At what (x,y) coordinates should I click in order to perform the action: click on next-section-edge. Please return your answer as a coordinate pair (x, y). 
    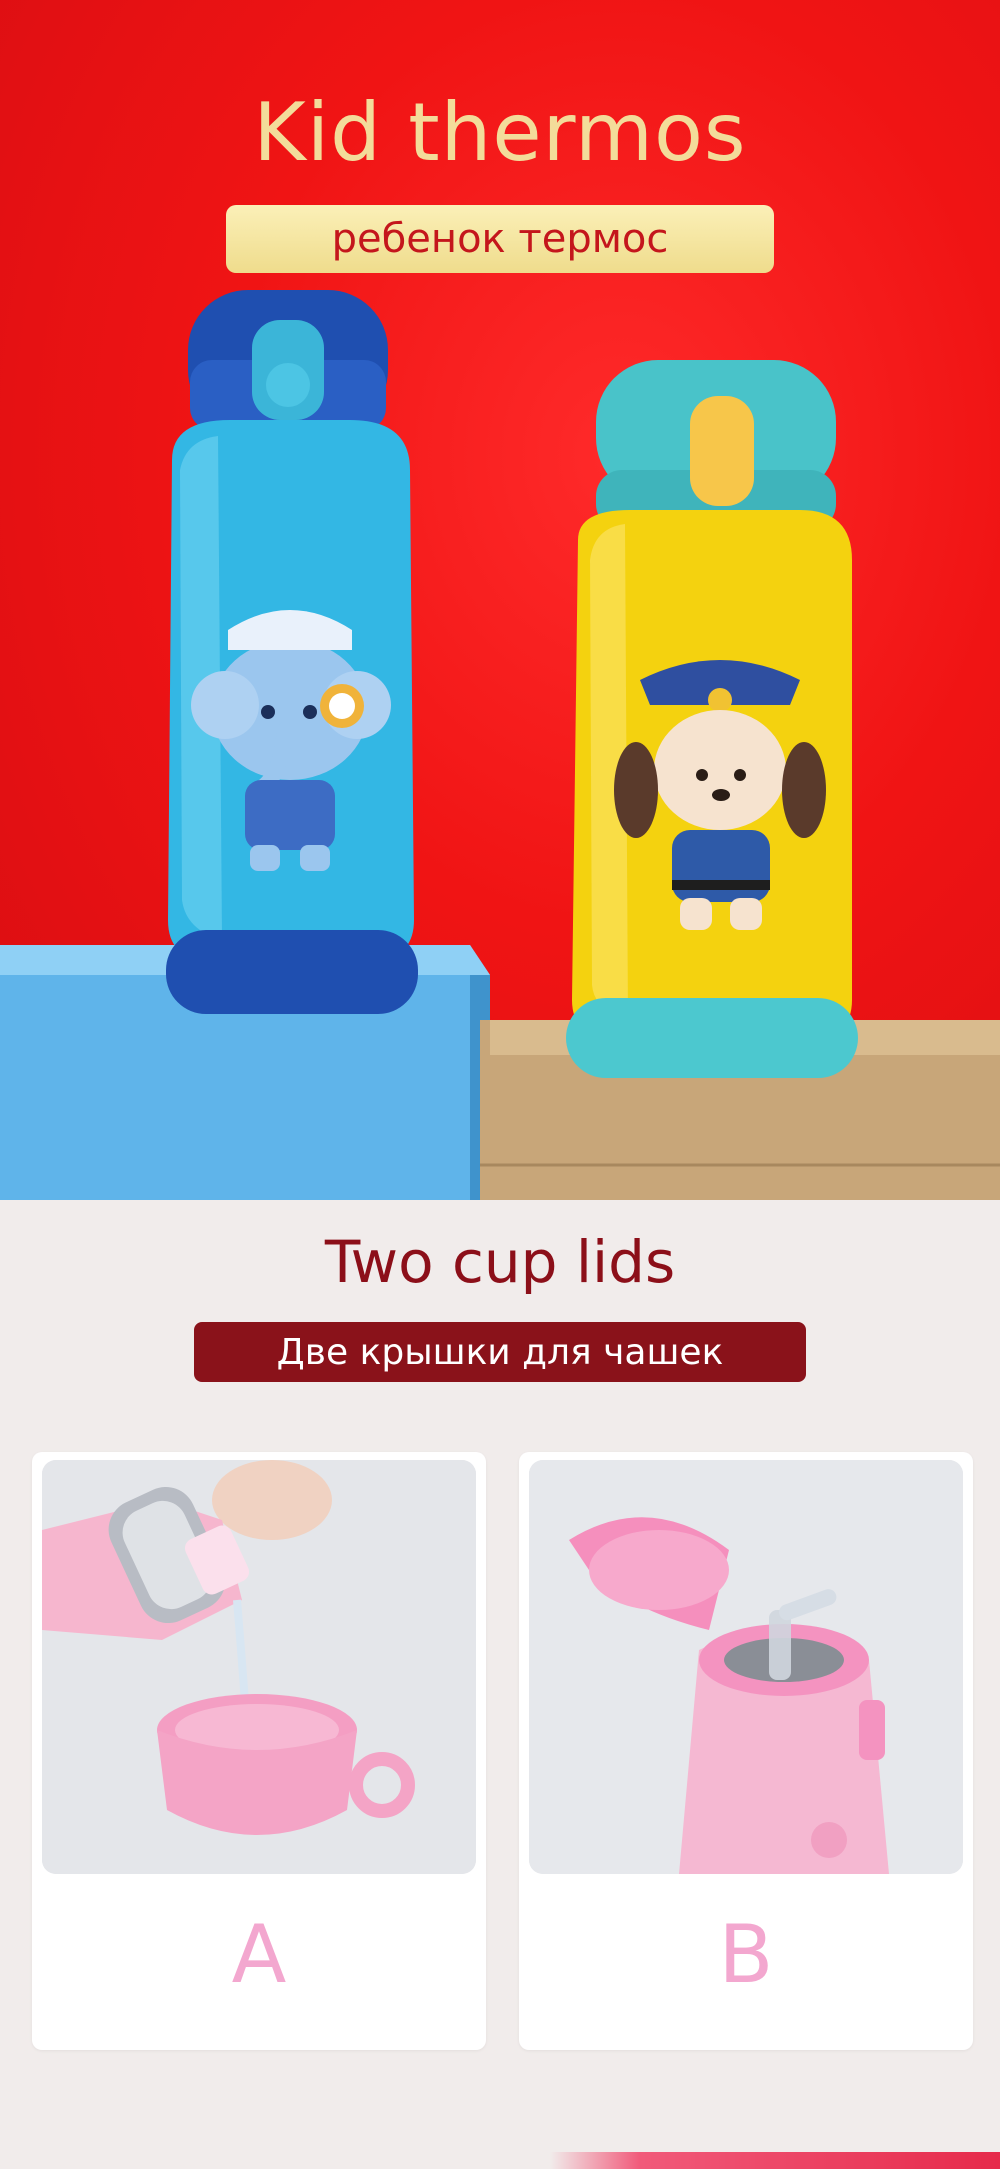
    Looking at the image, I should click on (500, 2160).